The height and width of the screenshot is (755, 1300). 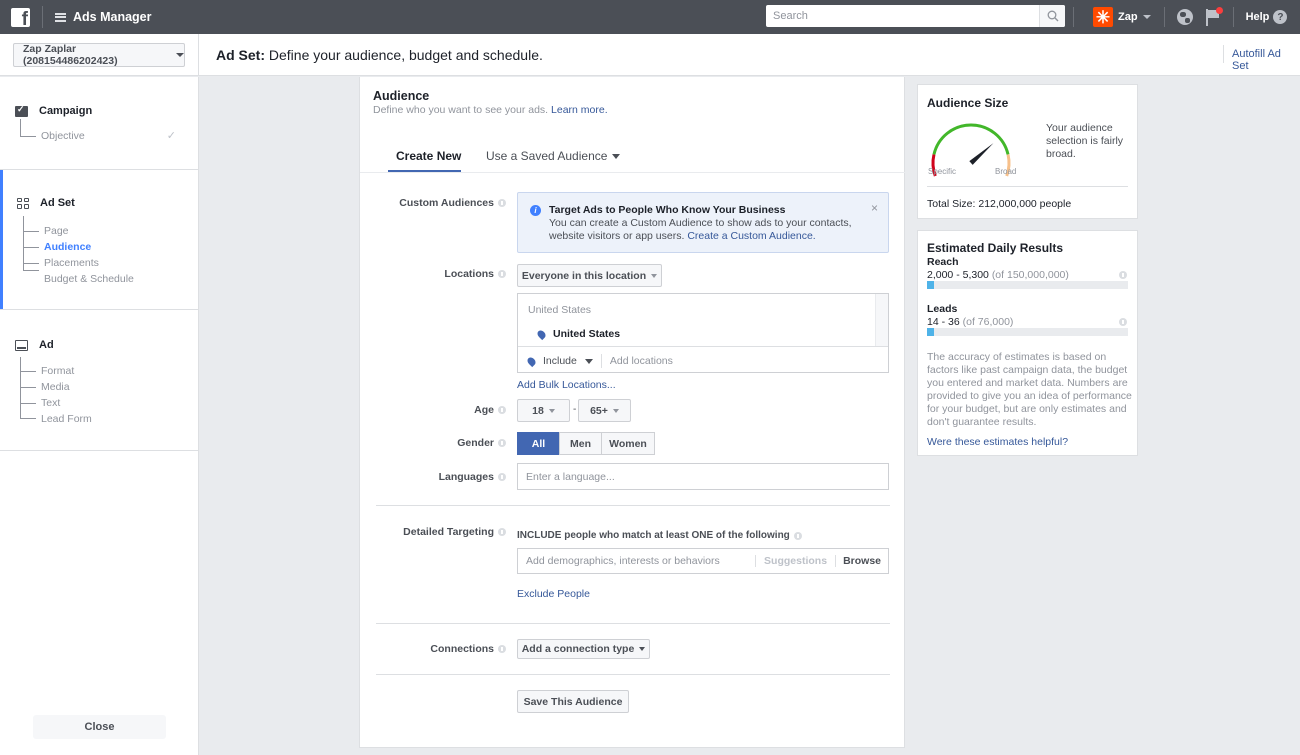 I want to click on search-input, so click(x=902, y=16).